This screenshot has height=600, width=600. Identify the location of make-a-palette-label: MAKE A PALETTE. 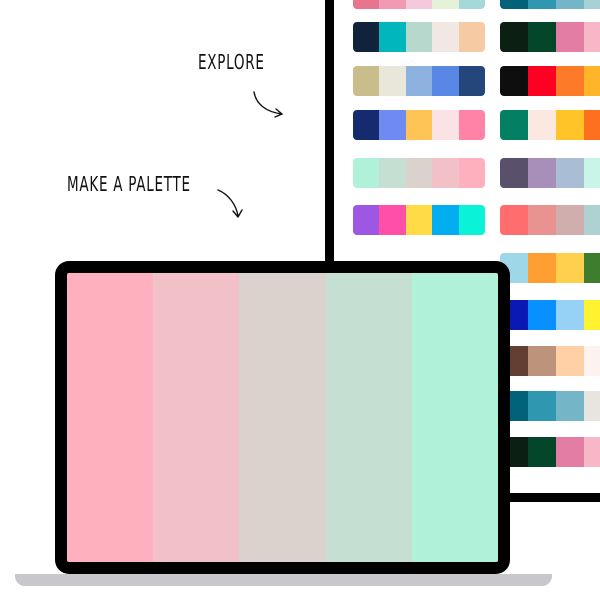
(129, 184).